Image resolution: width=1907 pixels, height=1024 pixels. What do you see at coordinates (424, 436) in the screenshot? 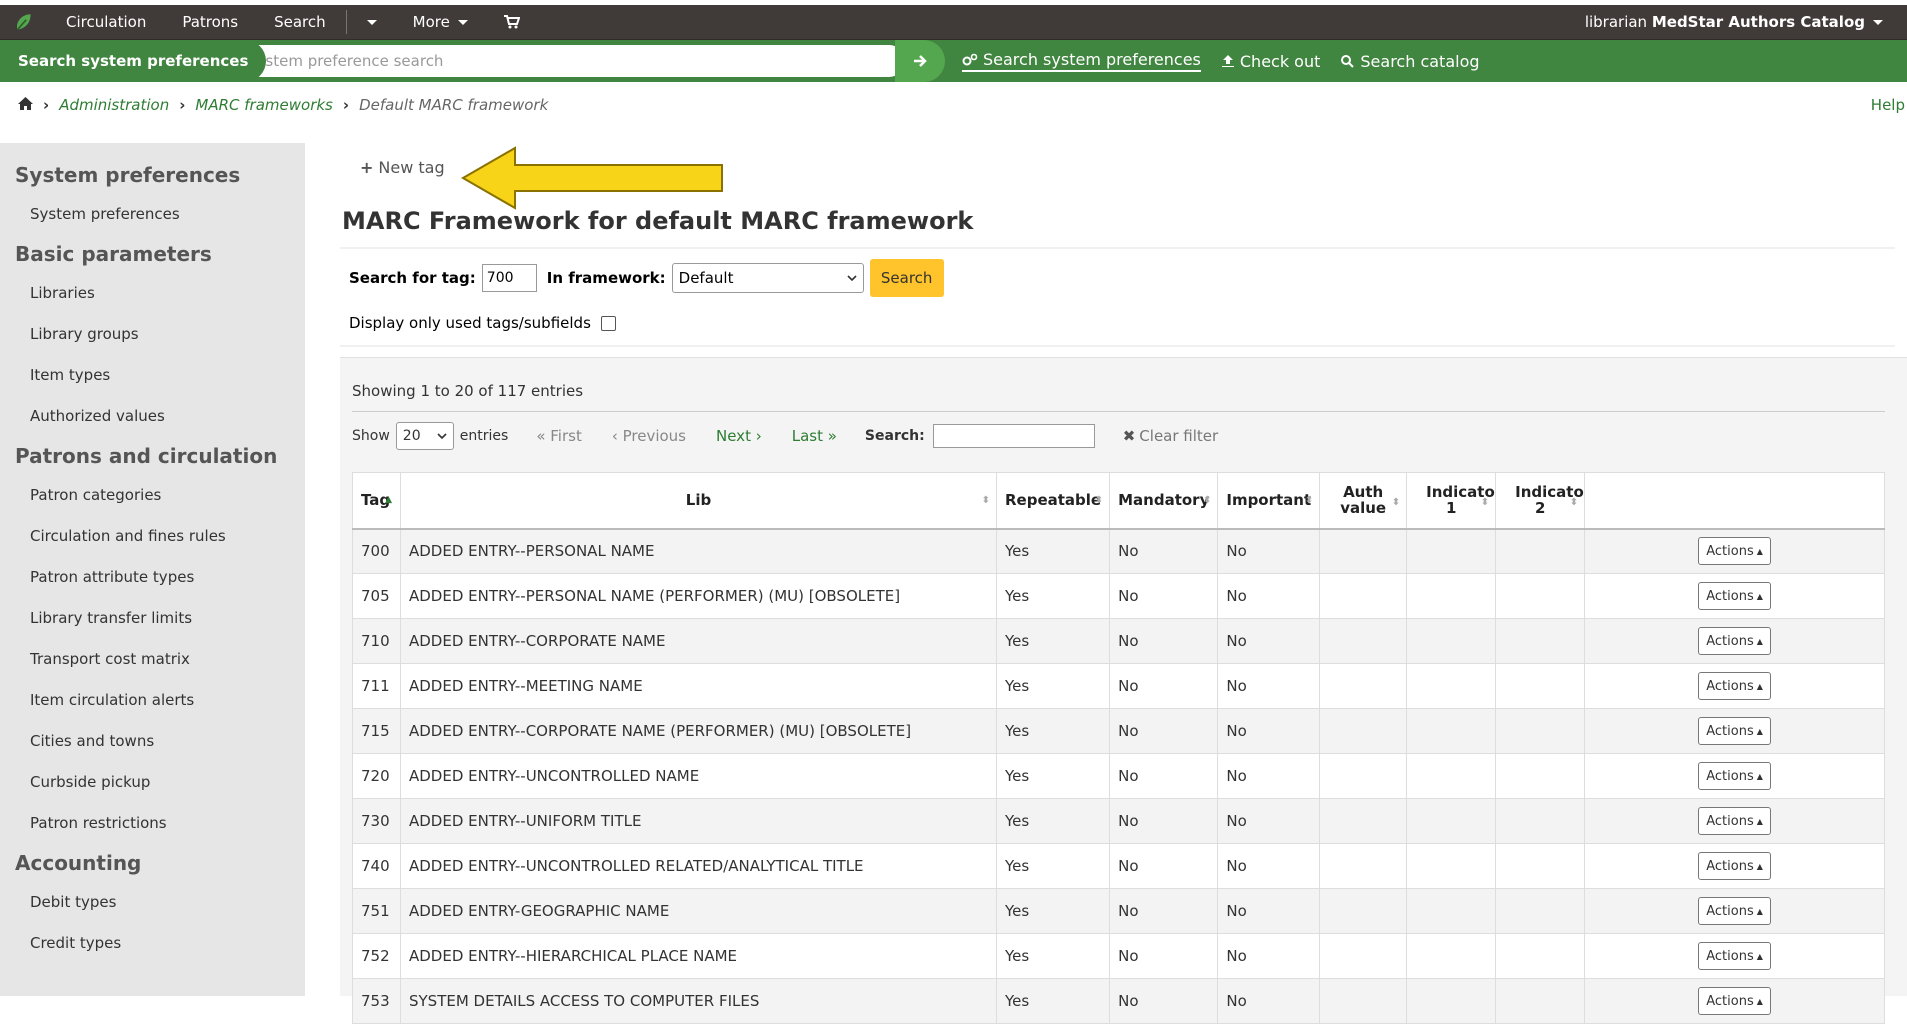
I see `page-length-select: 20` at bounding box center [424, 436].